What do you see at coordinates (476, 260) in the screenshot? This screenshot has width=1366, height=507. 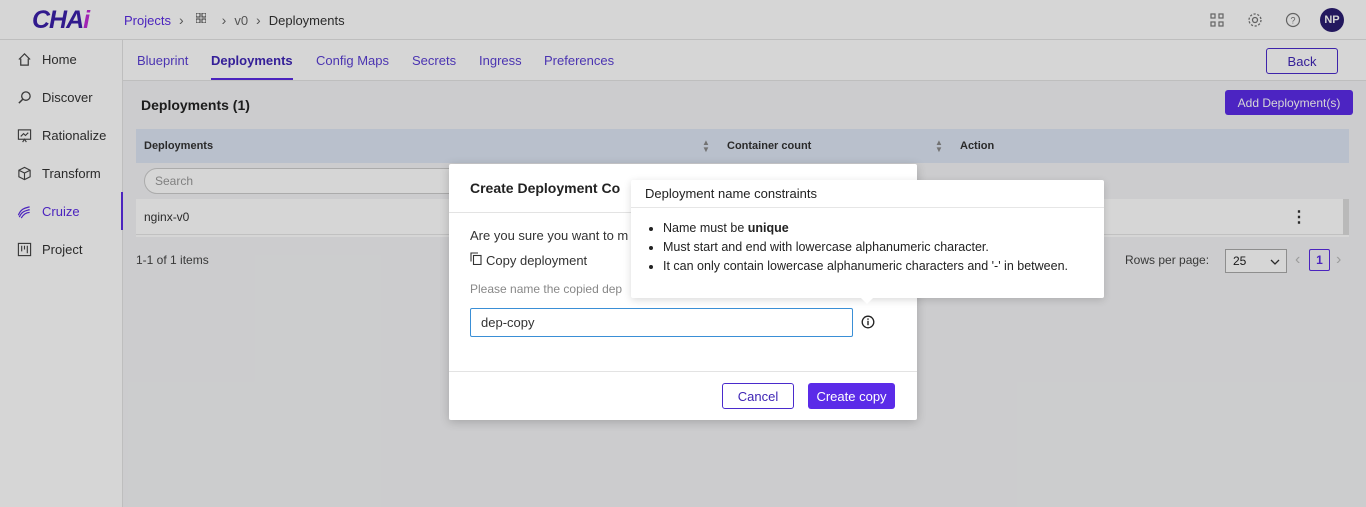 I see `copy-icon` at bounding box center [476, 260].